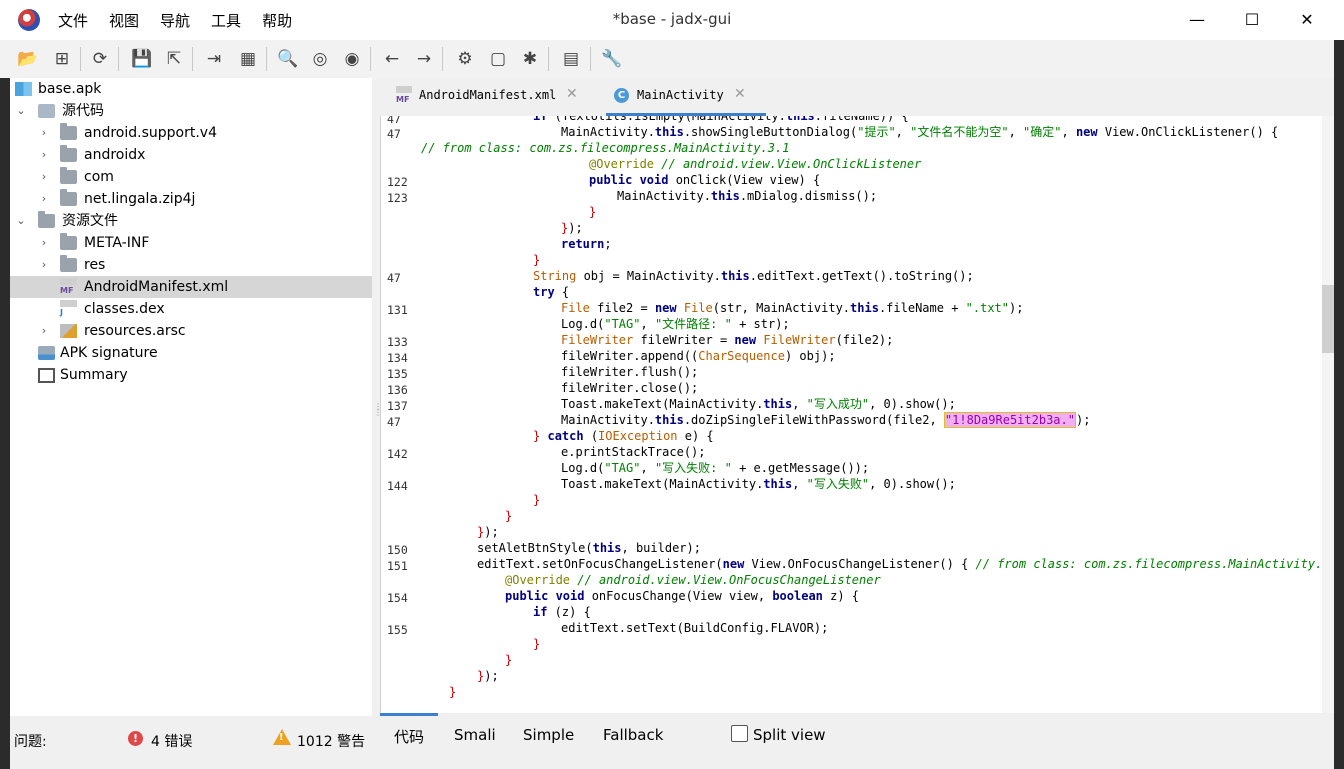 The height and width of the screenshot is (769, 1344). Describe the element at coordinates (30, 742) in the screenshot. I see `issues-label: 问题:` at that location.